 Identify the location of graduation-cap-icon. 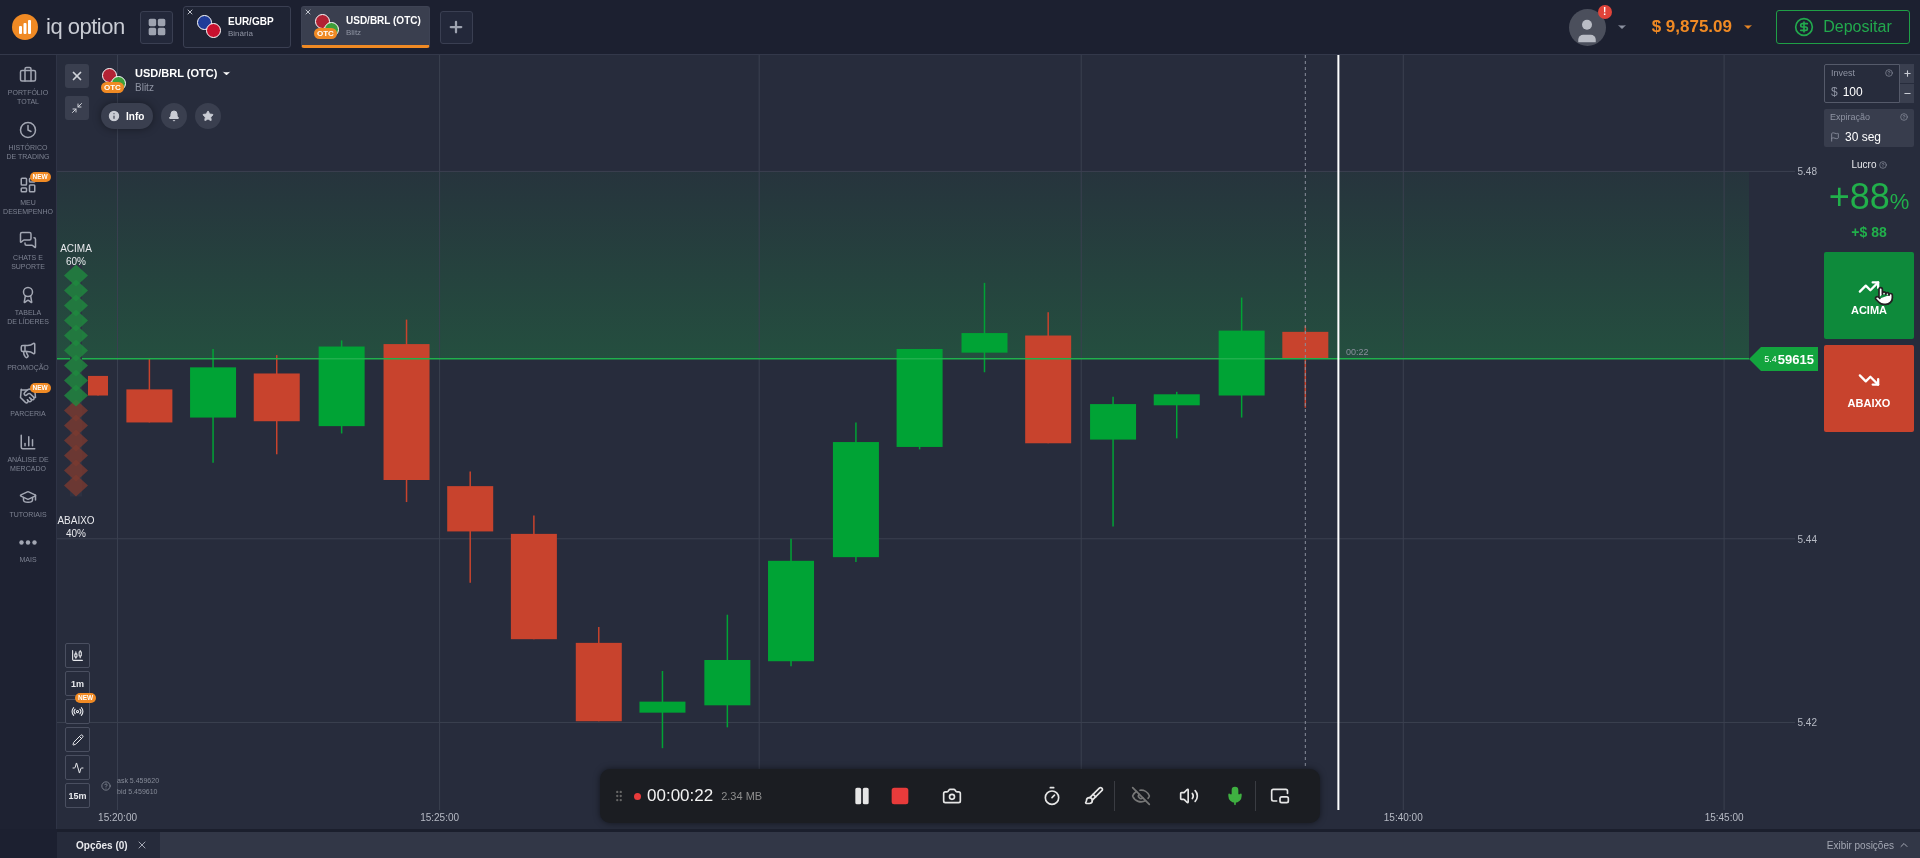
(28, 497).